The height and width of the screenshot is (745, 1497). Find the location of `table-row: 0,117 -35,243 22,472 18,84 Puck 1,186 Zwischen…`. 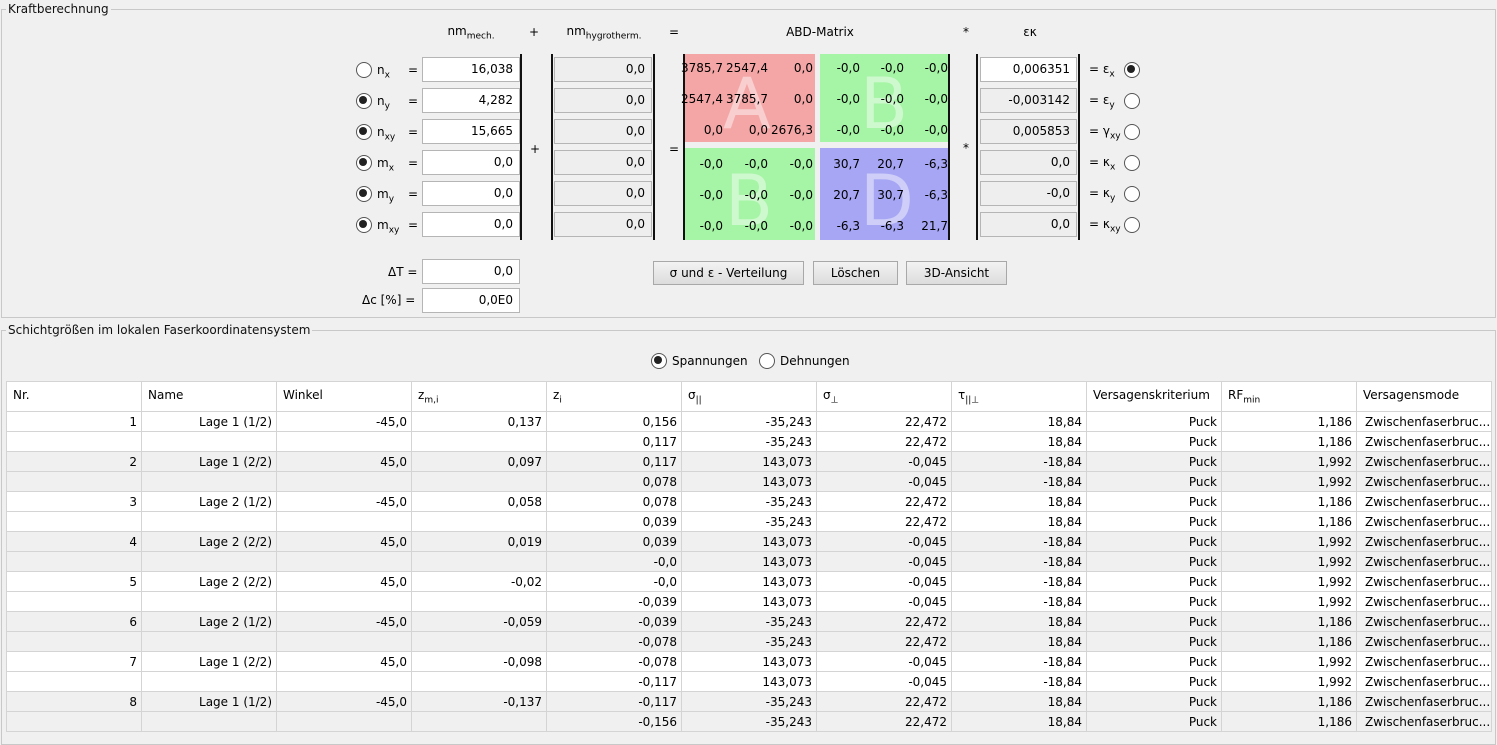

table-row: 0,117 -35,243 22,472 18,84 Puck 1,186 Zwischen… is located at coordinates (749, 441).